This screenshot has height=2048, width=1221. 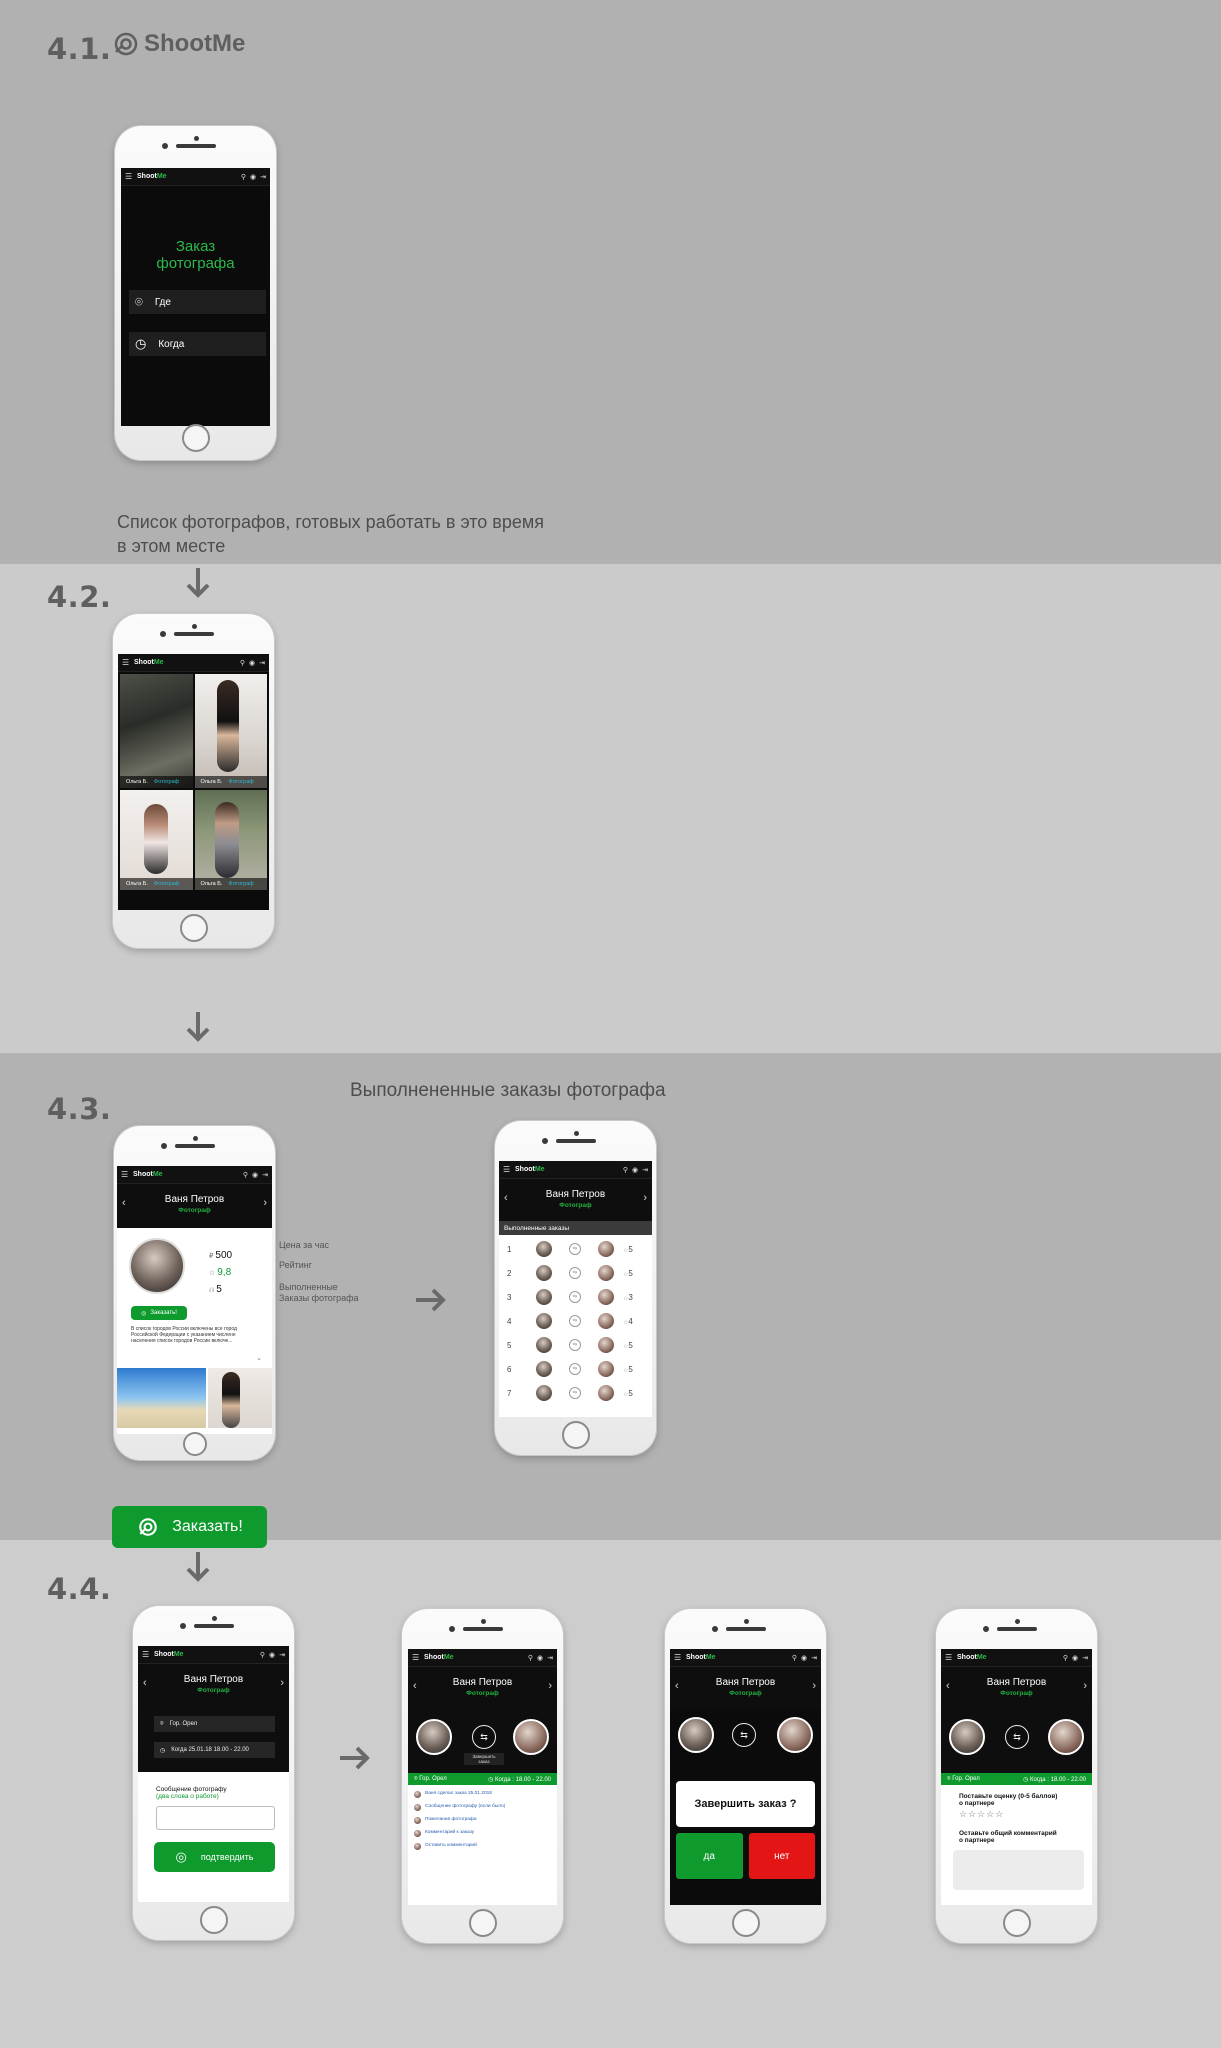 What do you see at coordinates (214, 1857) in the screenshot?
I see `confirm-button: ◎ подтвердить` at bounding box center [214, 1857].